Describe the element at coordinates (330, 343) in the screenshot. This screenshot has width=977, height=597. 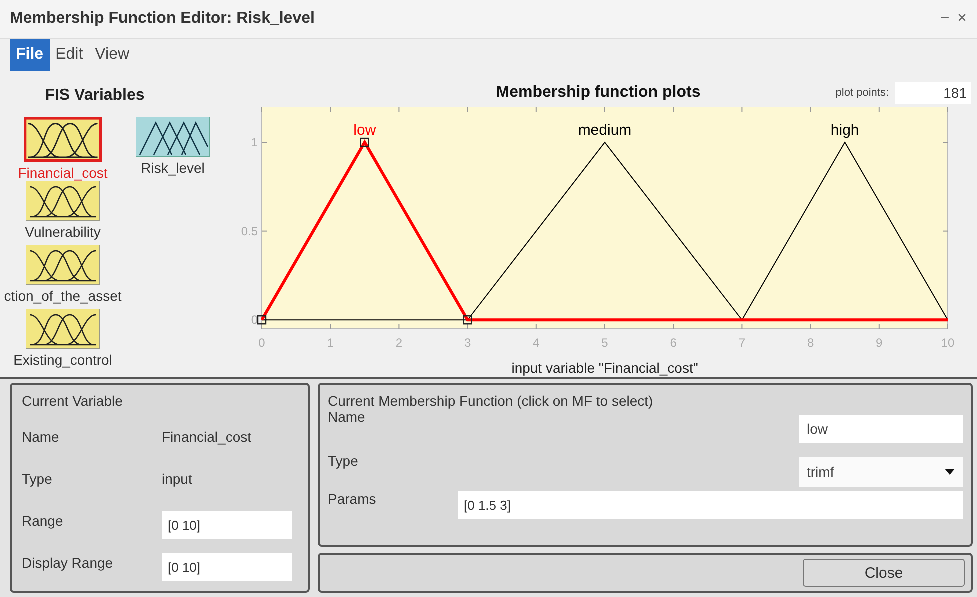
I see `x-tick-label: 1` at that location.